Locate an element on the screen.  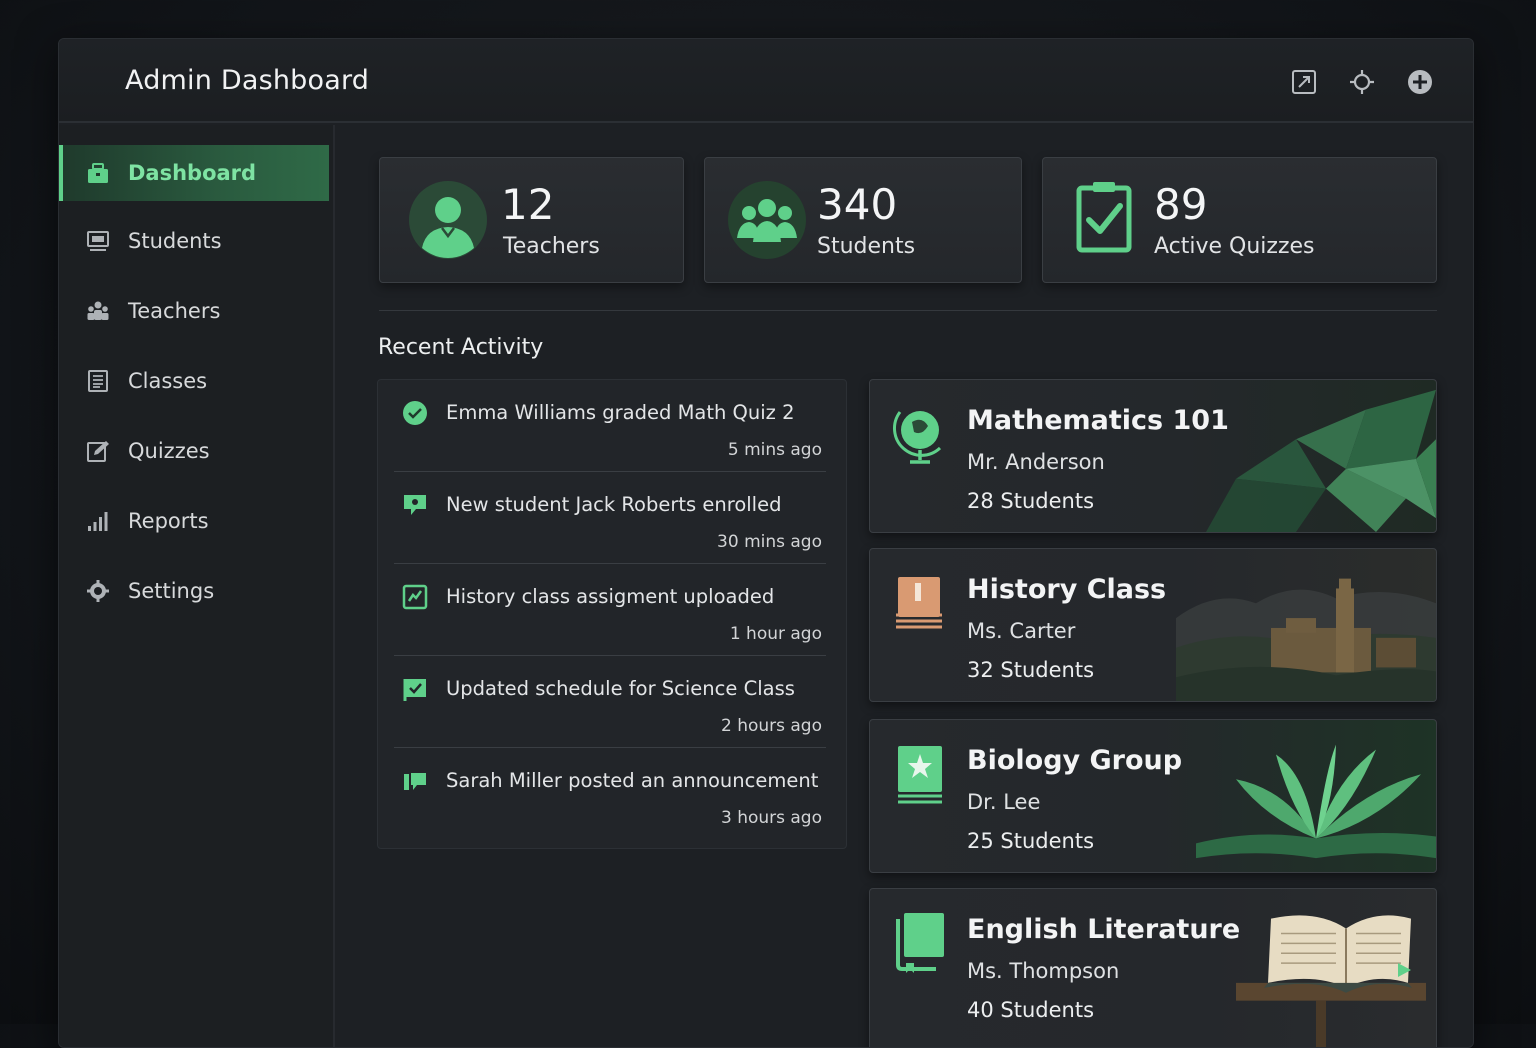
stat-card-teachers: 12 Teachers is located at coordinates (531, 220).